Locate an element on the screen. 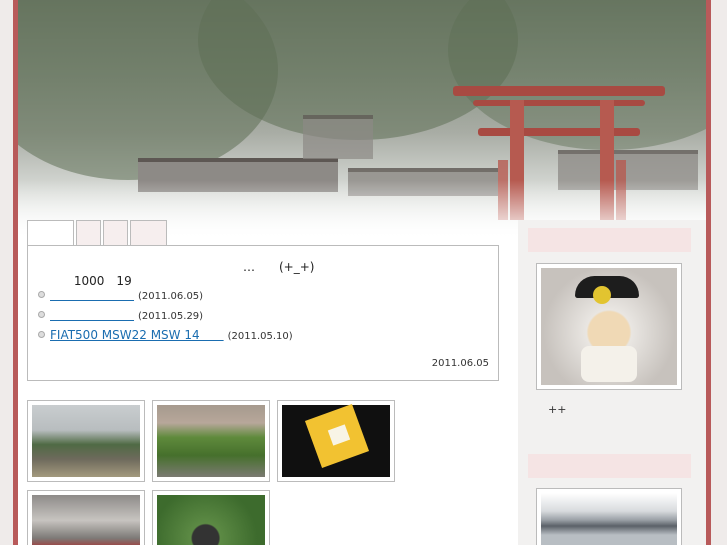 This screenshot has width=727, height=545. related-link: FIAT500 MSW22 MSW 14 is located at coordinates (137, 335).